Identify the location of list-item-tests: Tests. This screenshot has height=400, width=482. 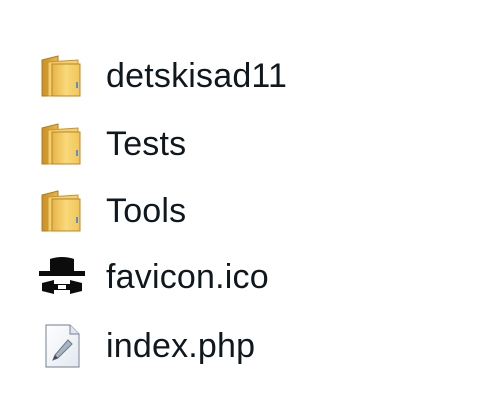
(248, 144).